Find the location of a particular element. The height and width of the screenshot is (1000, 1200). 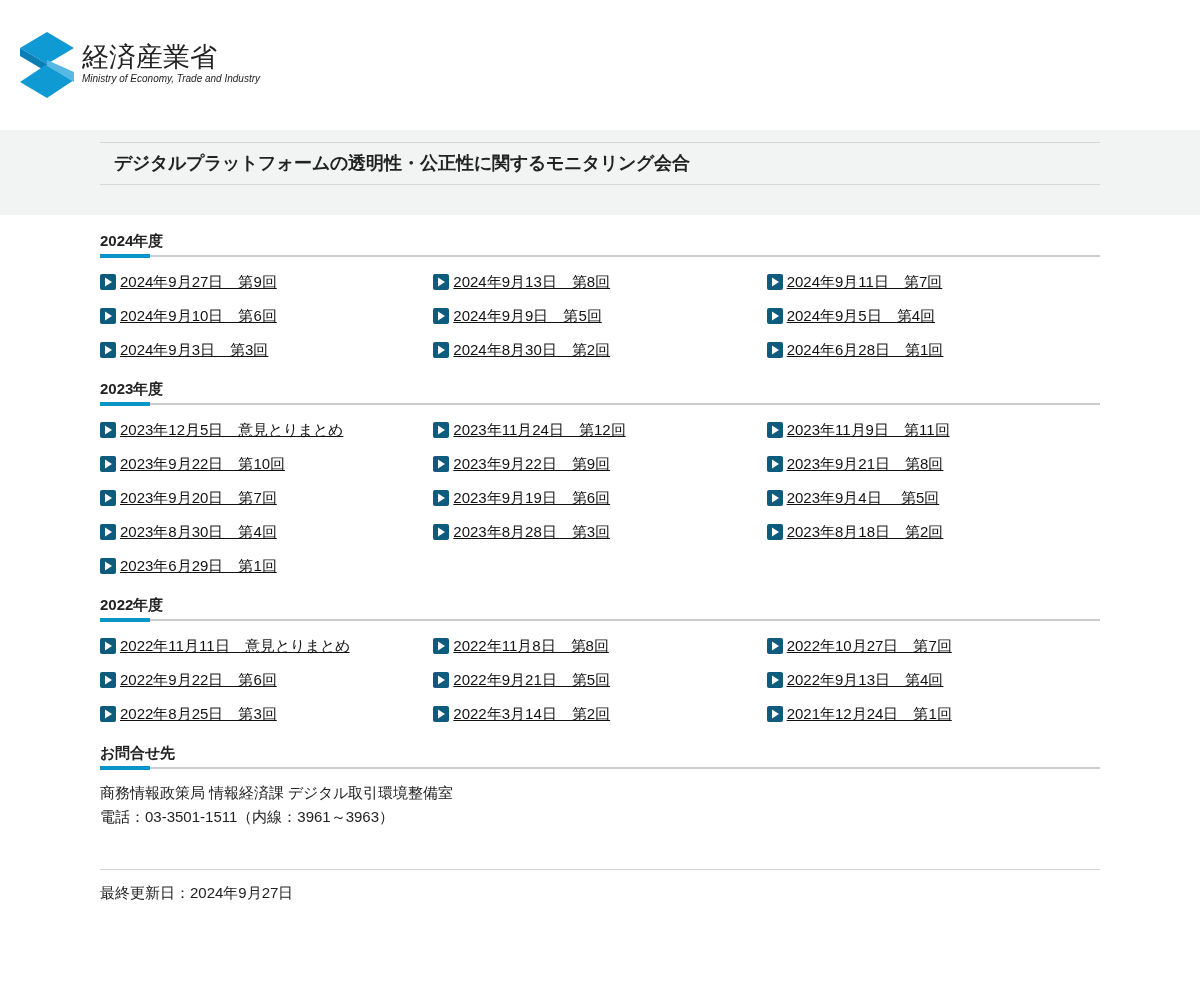

meeting-link: 2024年9月5日 第4回 is located at coordinates (861, 316).